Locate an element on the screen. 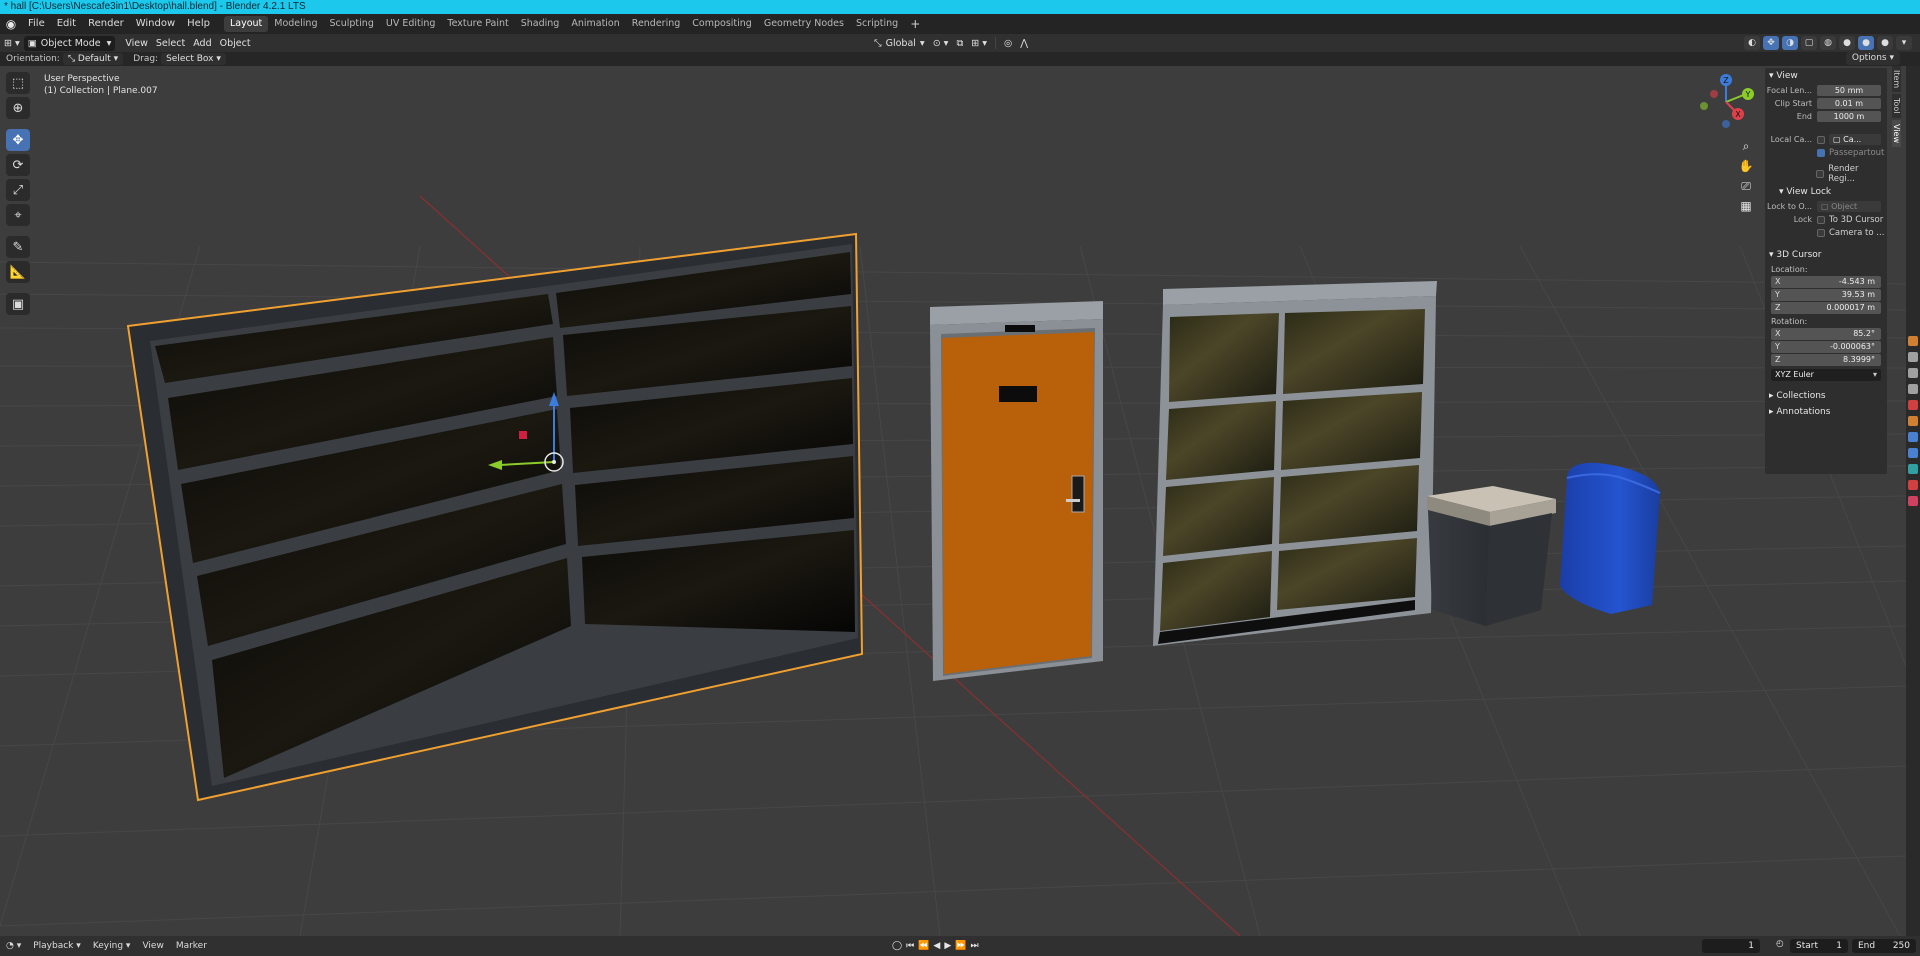  proportional-edit-toggle: ◎ is located at coordinates (1008, 43).